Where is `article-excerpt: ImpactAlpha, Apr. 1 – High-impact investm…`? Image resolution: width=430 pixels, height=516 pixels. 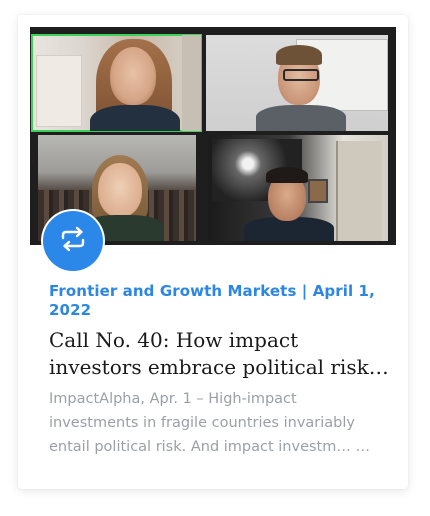 article-excerpt: ImpactAlpha, Apr. 1 – High-impact investm… is located at coordinates (209, 423).